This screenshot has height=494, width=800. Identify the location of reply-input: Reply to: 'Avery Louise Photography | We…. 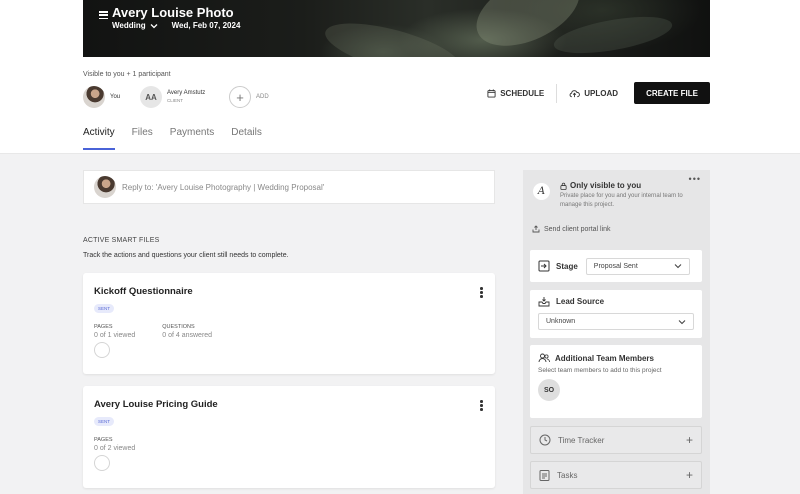
(289, 187).